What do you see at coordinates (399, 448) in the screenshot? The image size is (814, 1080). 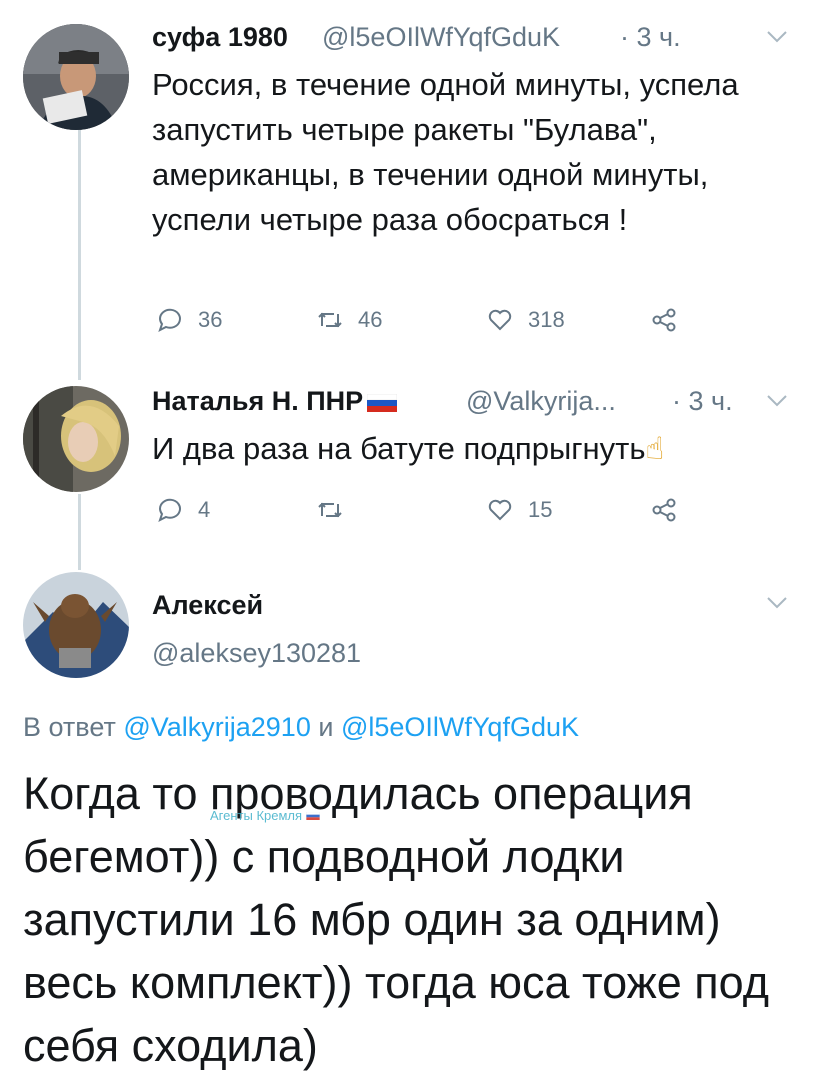 I see `tweet-text: И два раза на батуте подпрыгнуть` at bounding box center [399, 448].